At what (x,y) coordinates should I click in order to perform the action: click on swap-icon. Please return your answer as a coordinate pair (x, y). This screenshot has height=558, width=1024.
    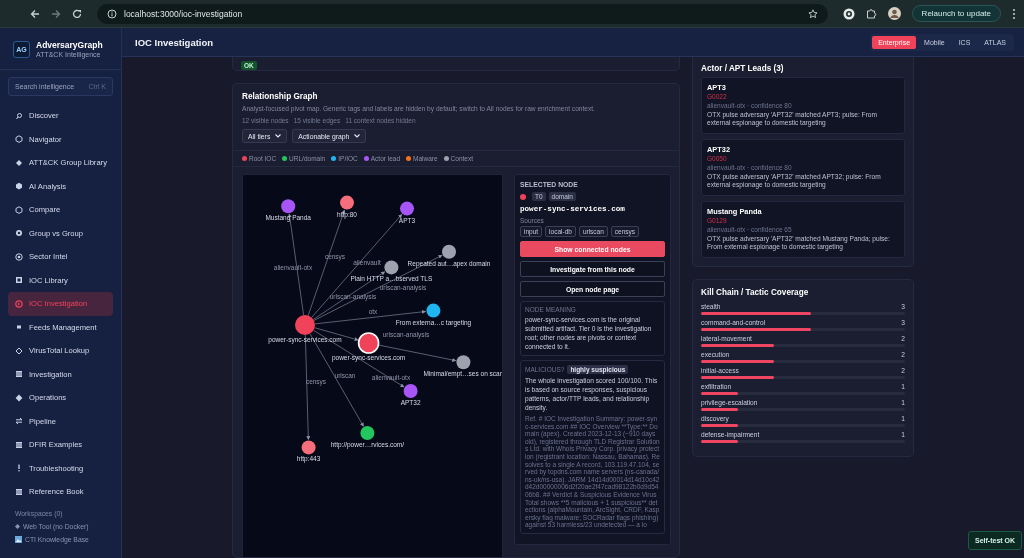
    Looking at the image, I should click on (19, 421).